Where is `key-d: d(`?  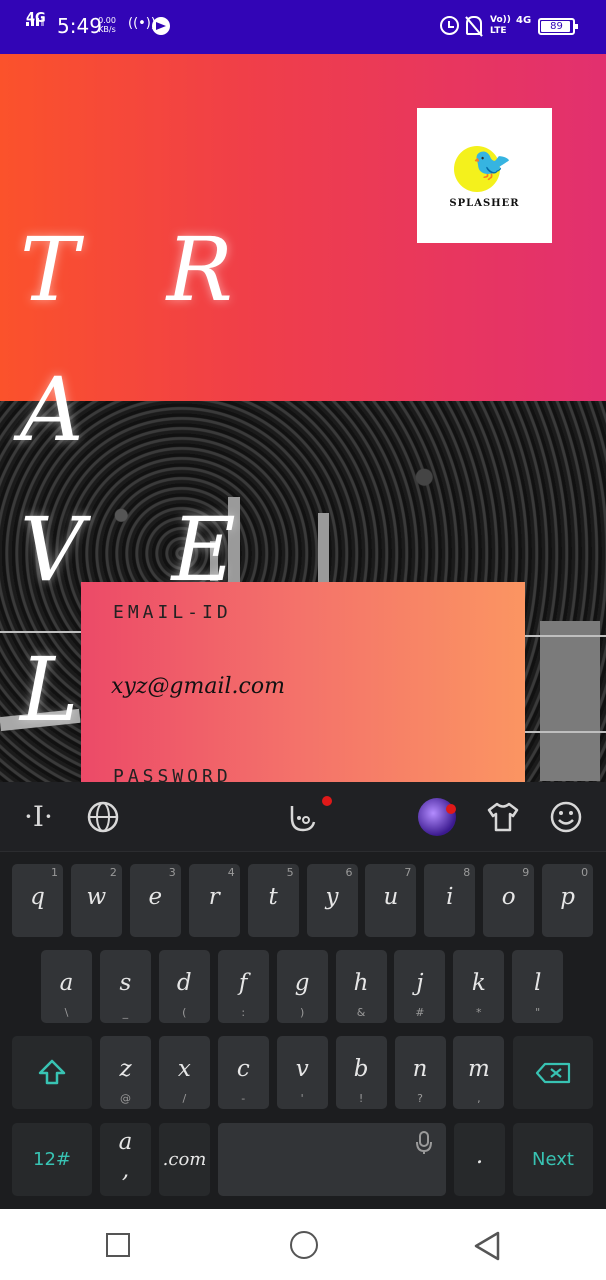 key-d: d( is located at coordinates (184, 986).